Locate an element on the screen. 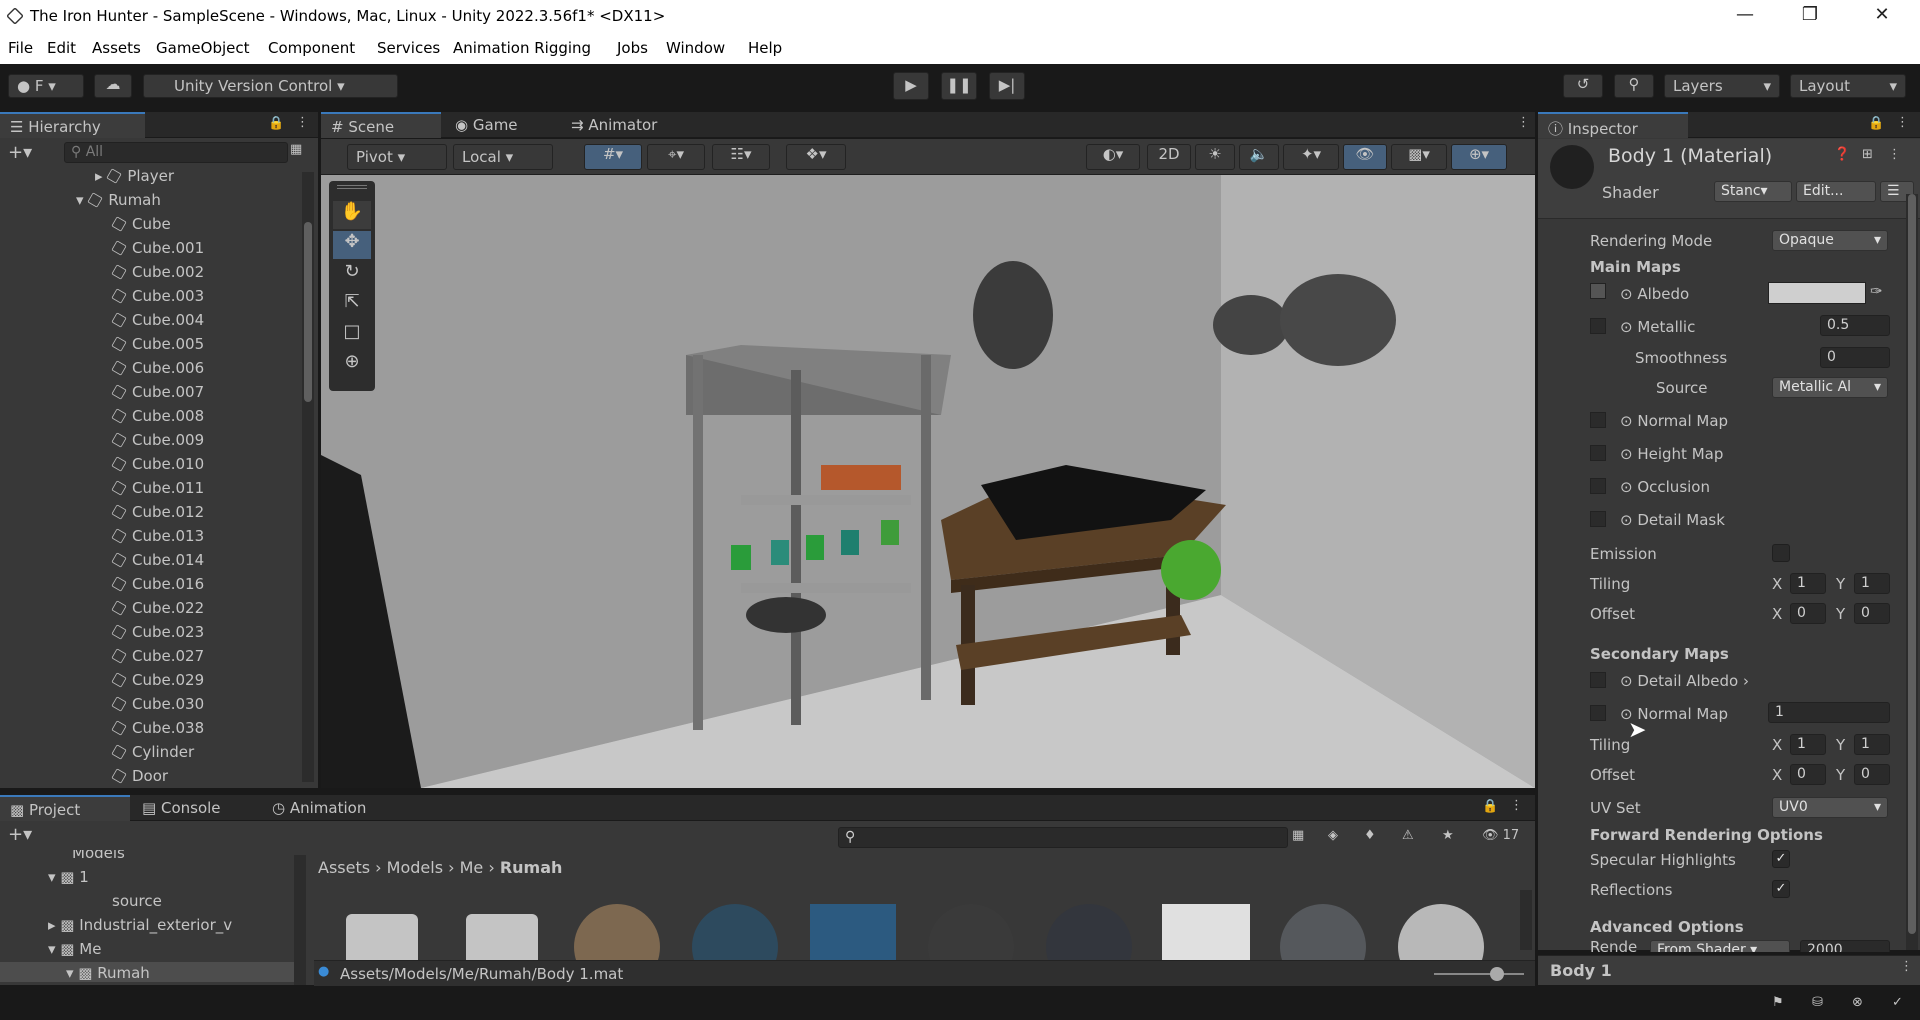  hierarchy-item: Cube.008 is located at coordinates (157, 416).